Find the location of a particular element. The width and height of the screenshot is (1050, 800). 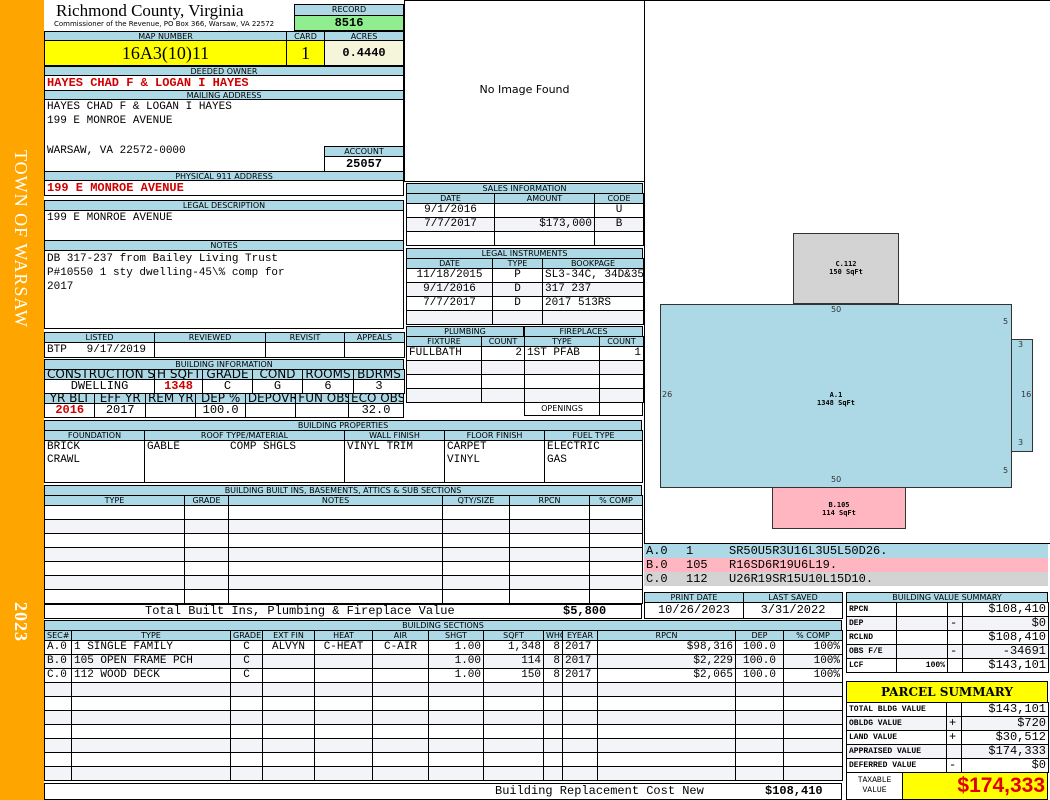

legend-code: 112 is located at coordinates (697, 579).